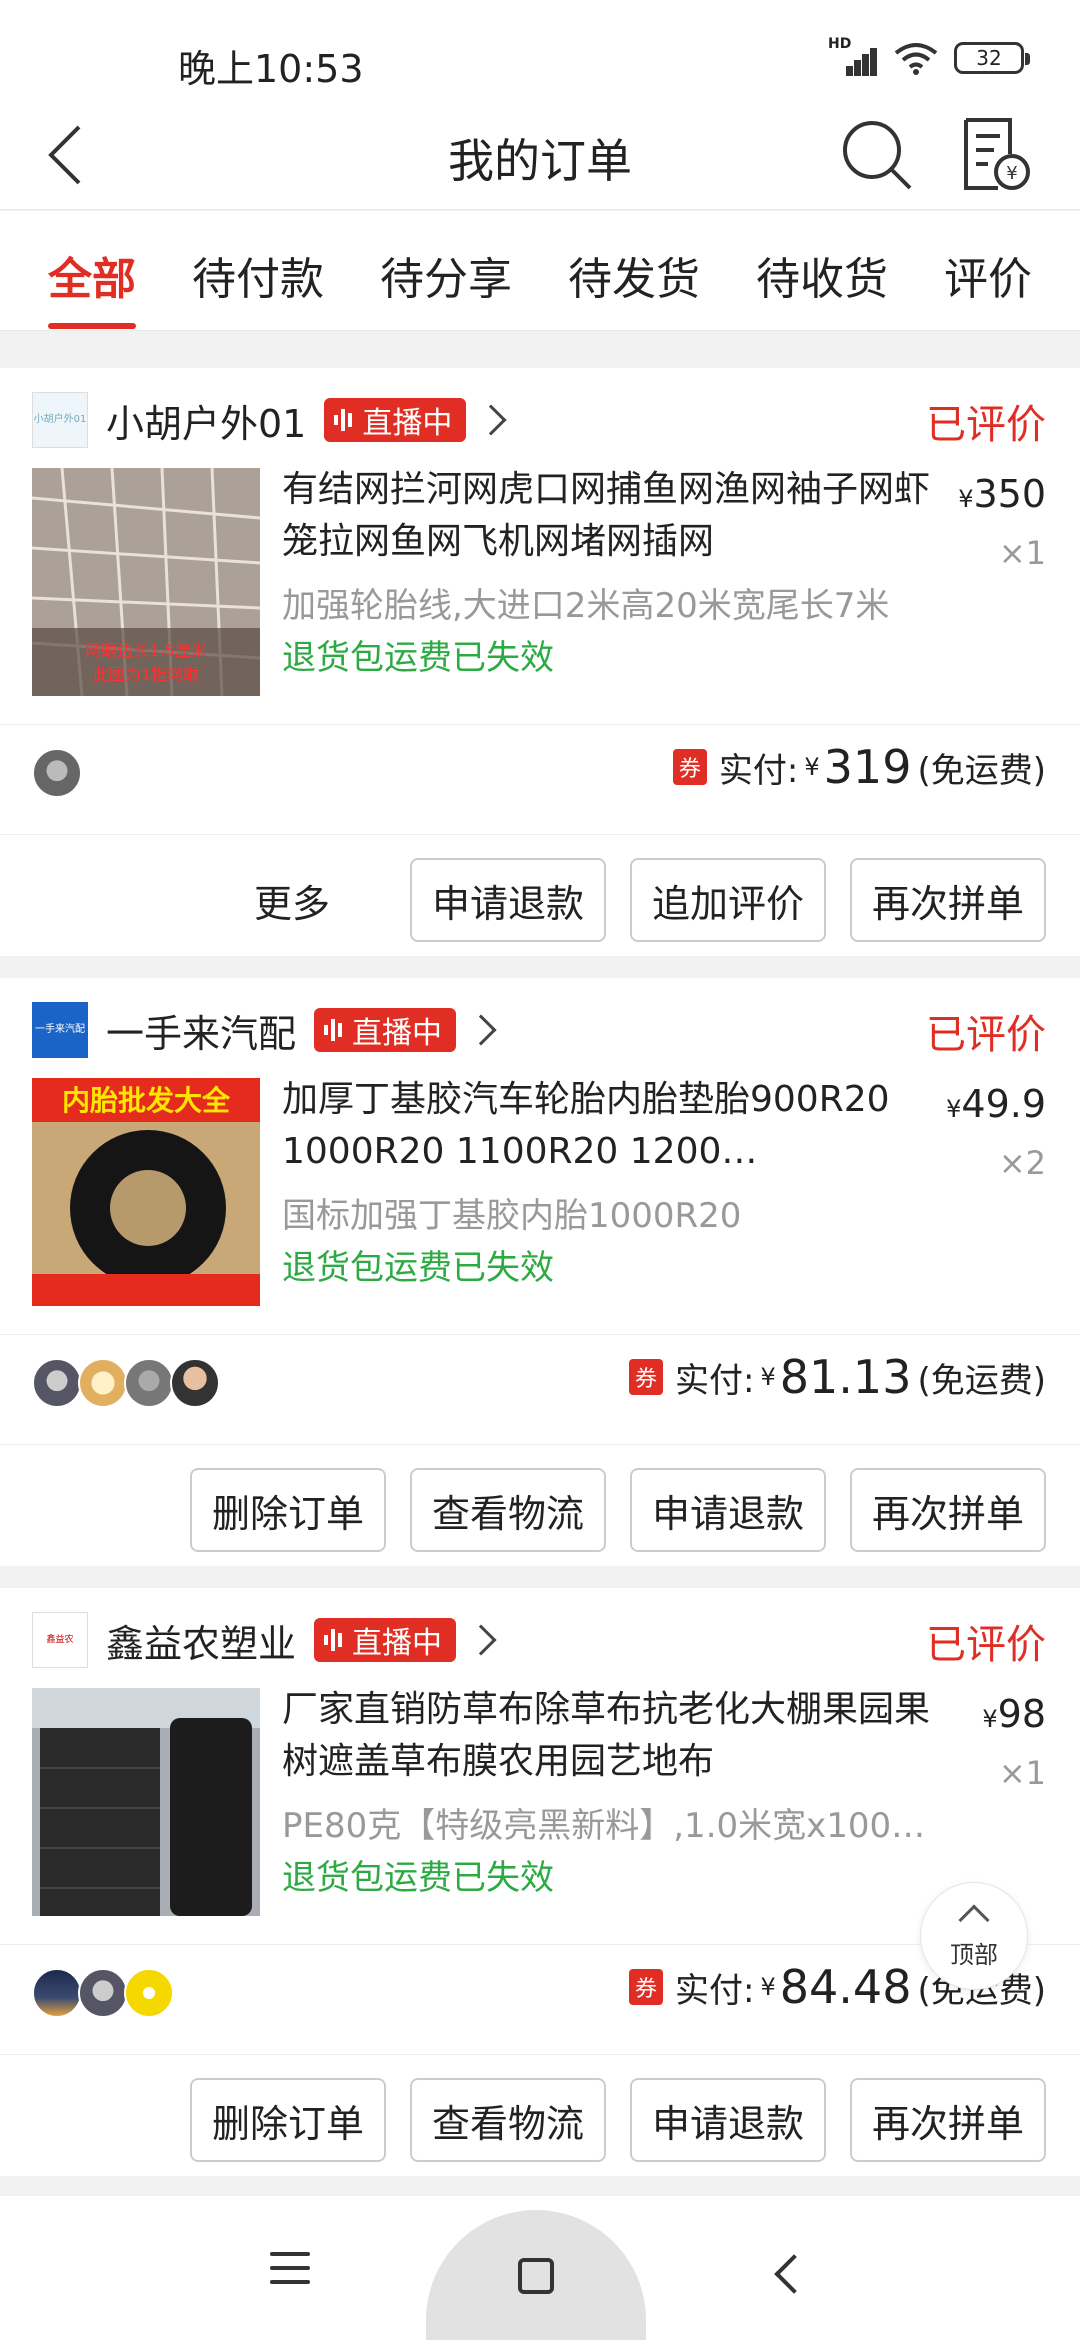 Image resolution: width=1080 pixels, height=2340 pixels. I want to click on quantity: ×2, so click(1022, 1163).